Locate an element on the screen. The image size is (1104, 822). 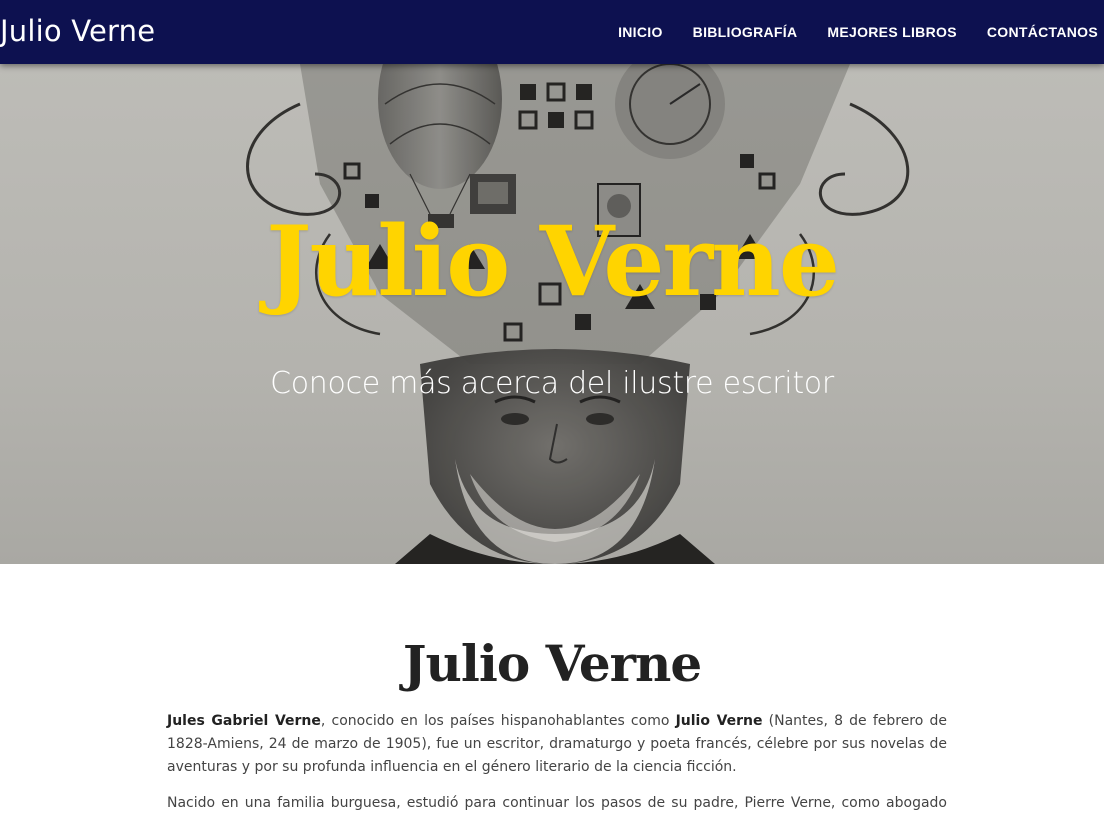
alias-bold: Julio Verne is located at coordinates (719, 721).